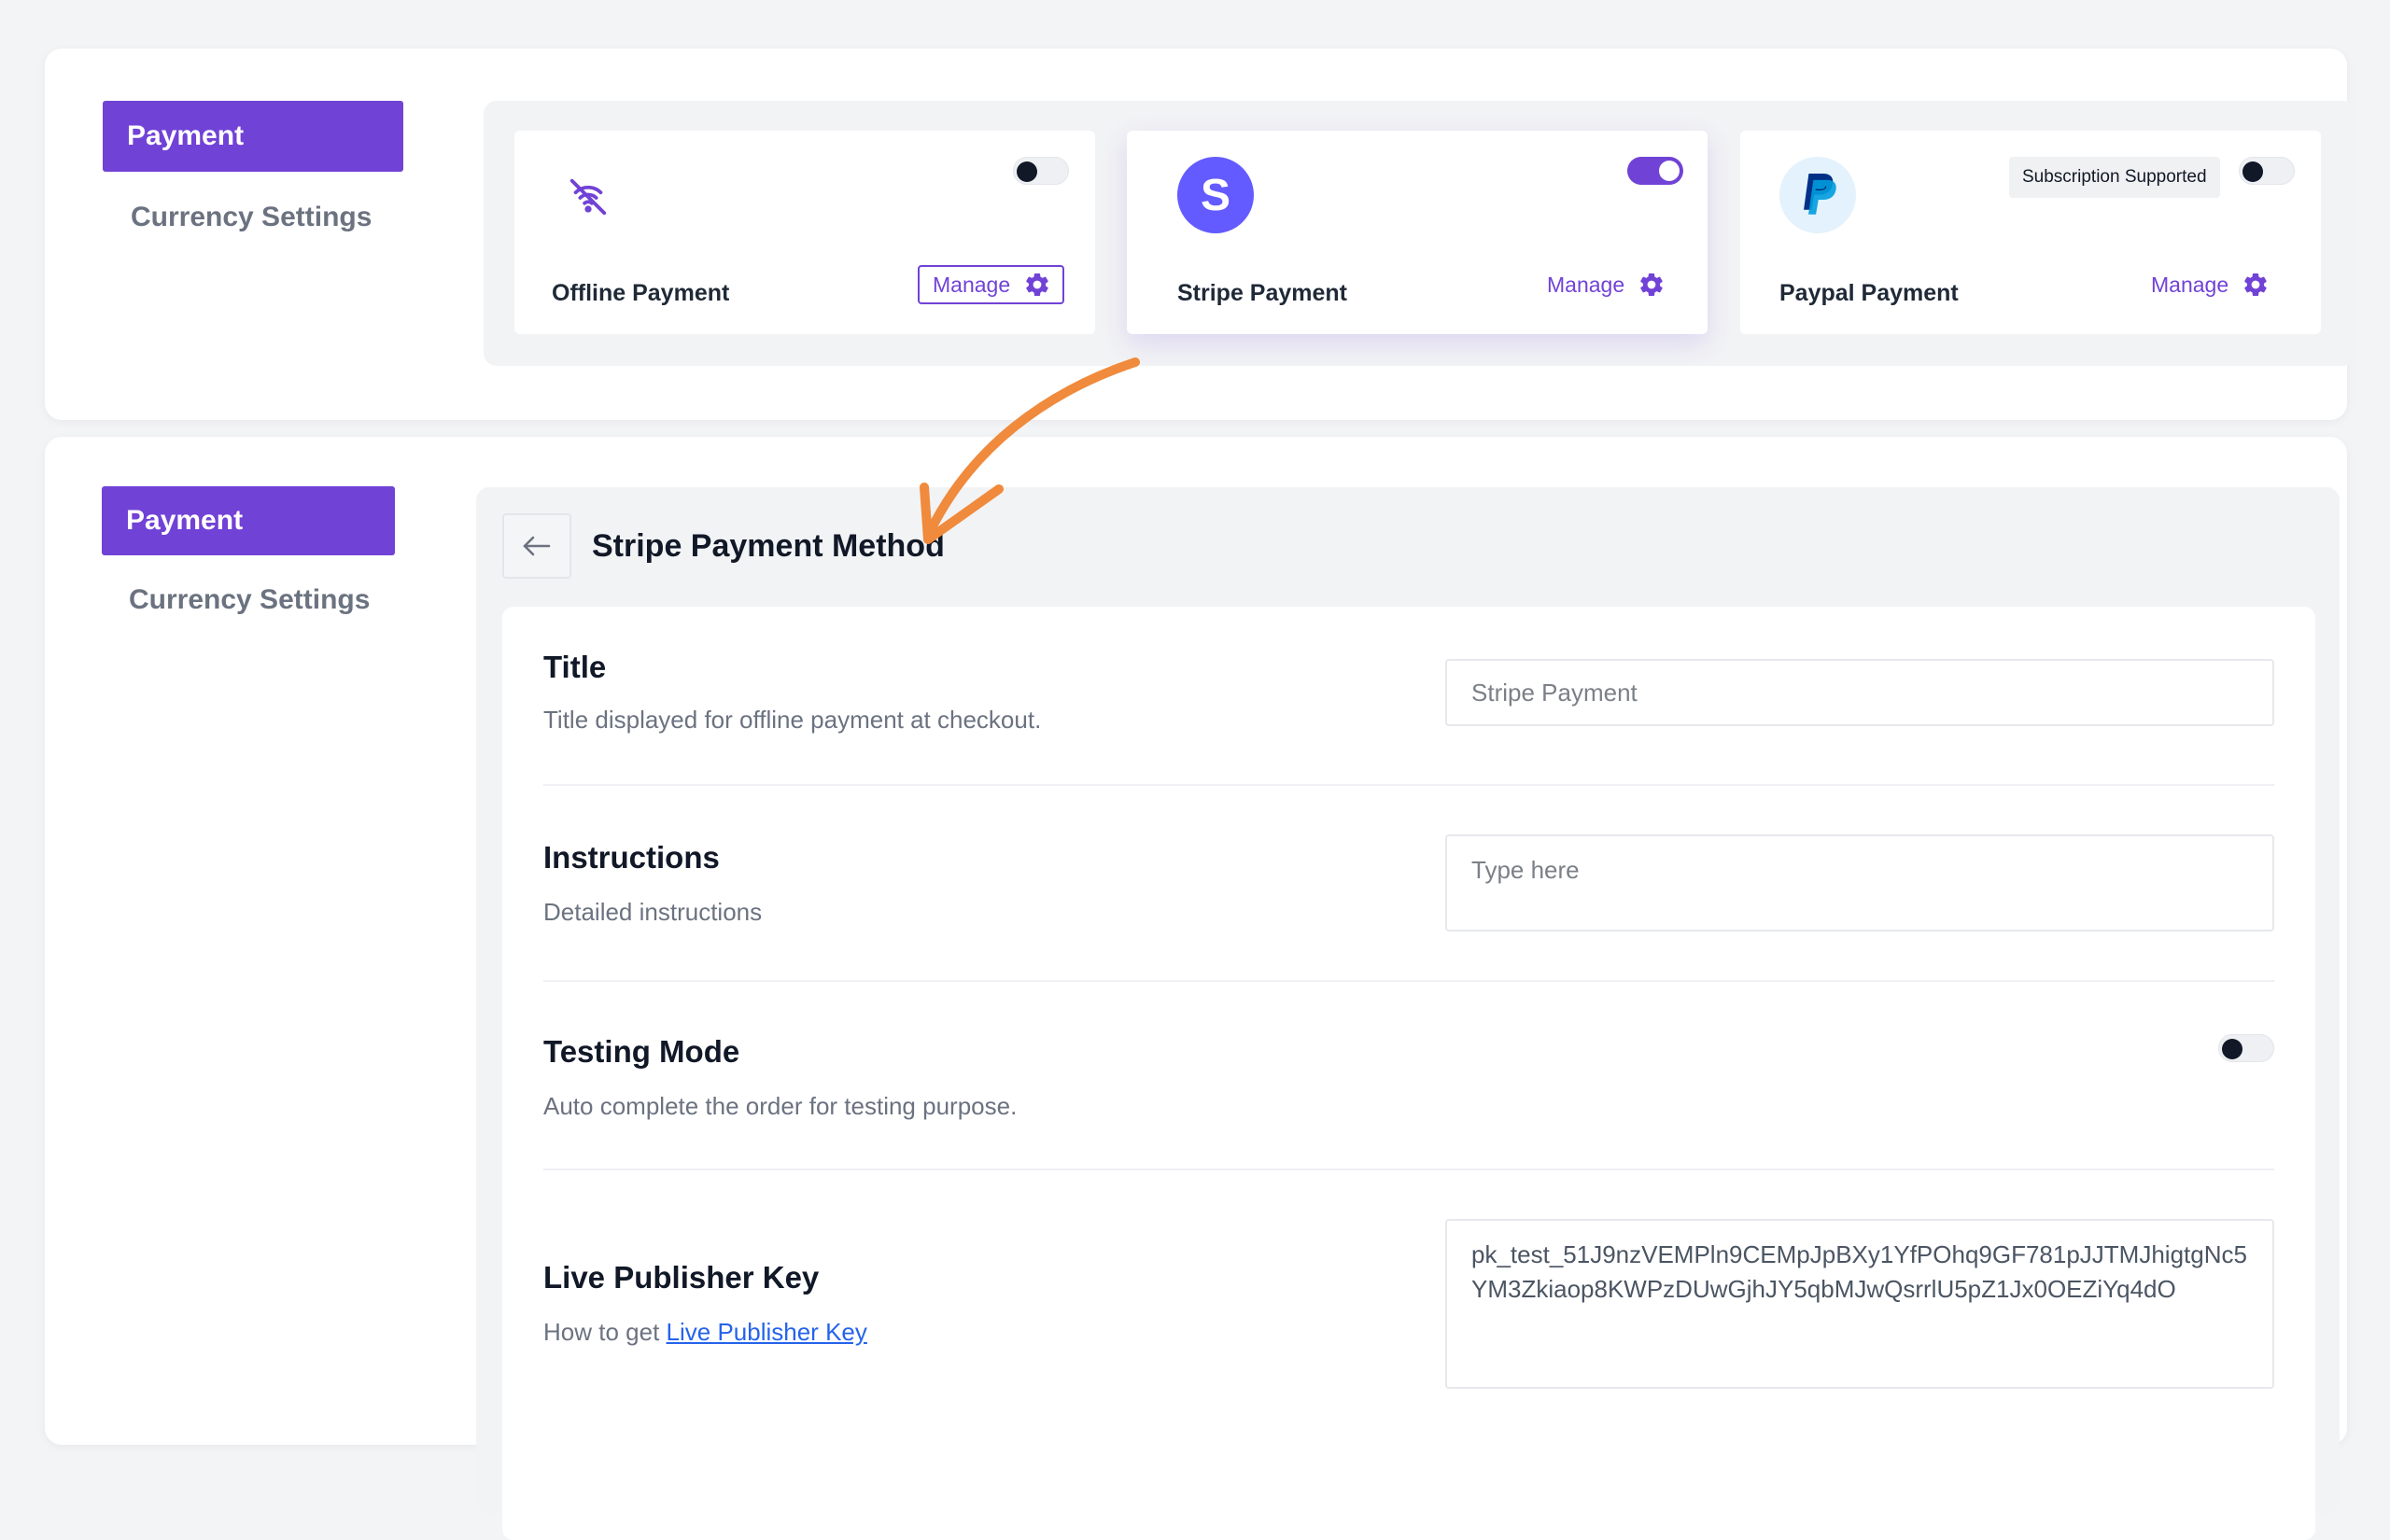 The width and height of the screenshot is (2390, 1540). What do you see at coordinates (575, 667) in the screenshot?
I see `title-label: Title` at bounding box center [575, 667].